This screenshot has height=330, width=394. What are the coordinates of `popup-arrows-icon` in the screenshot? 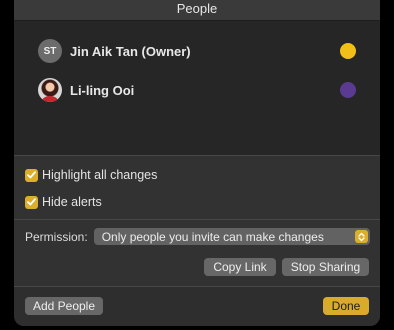 It's located at (361, 236).